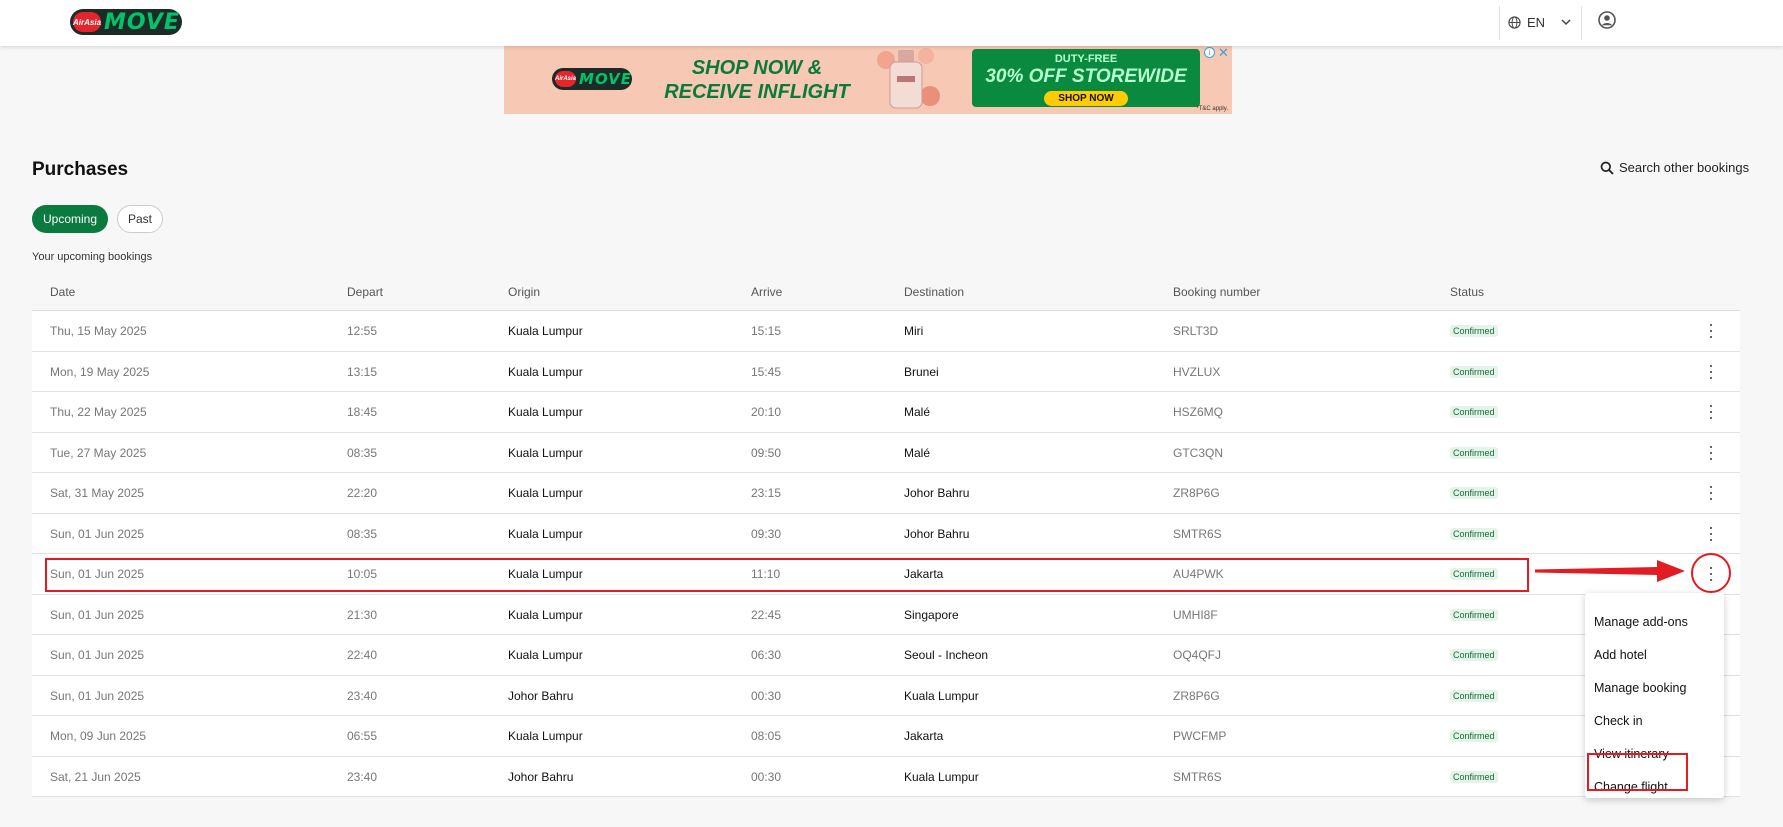 The height and width of the screenshot is (827, 1783). I want to click on cell-date: Sat, 21 Jun 2025, so click(95, 776).